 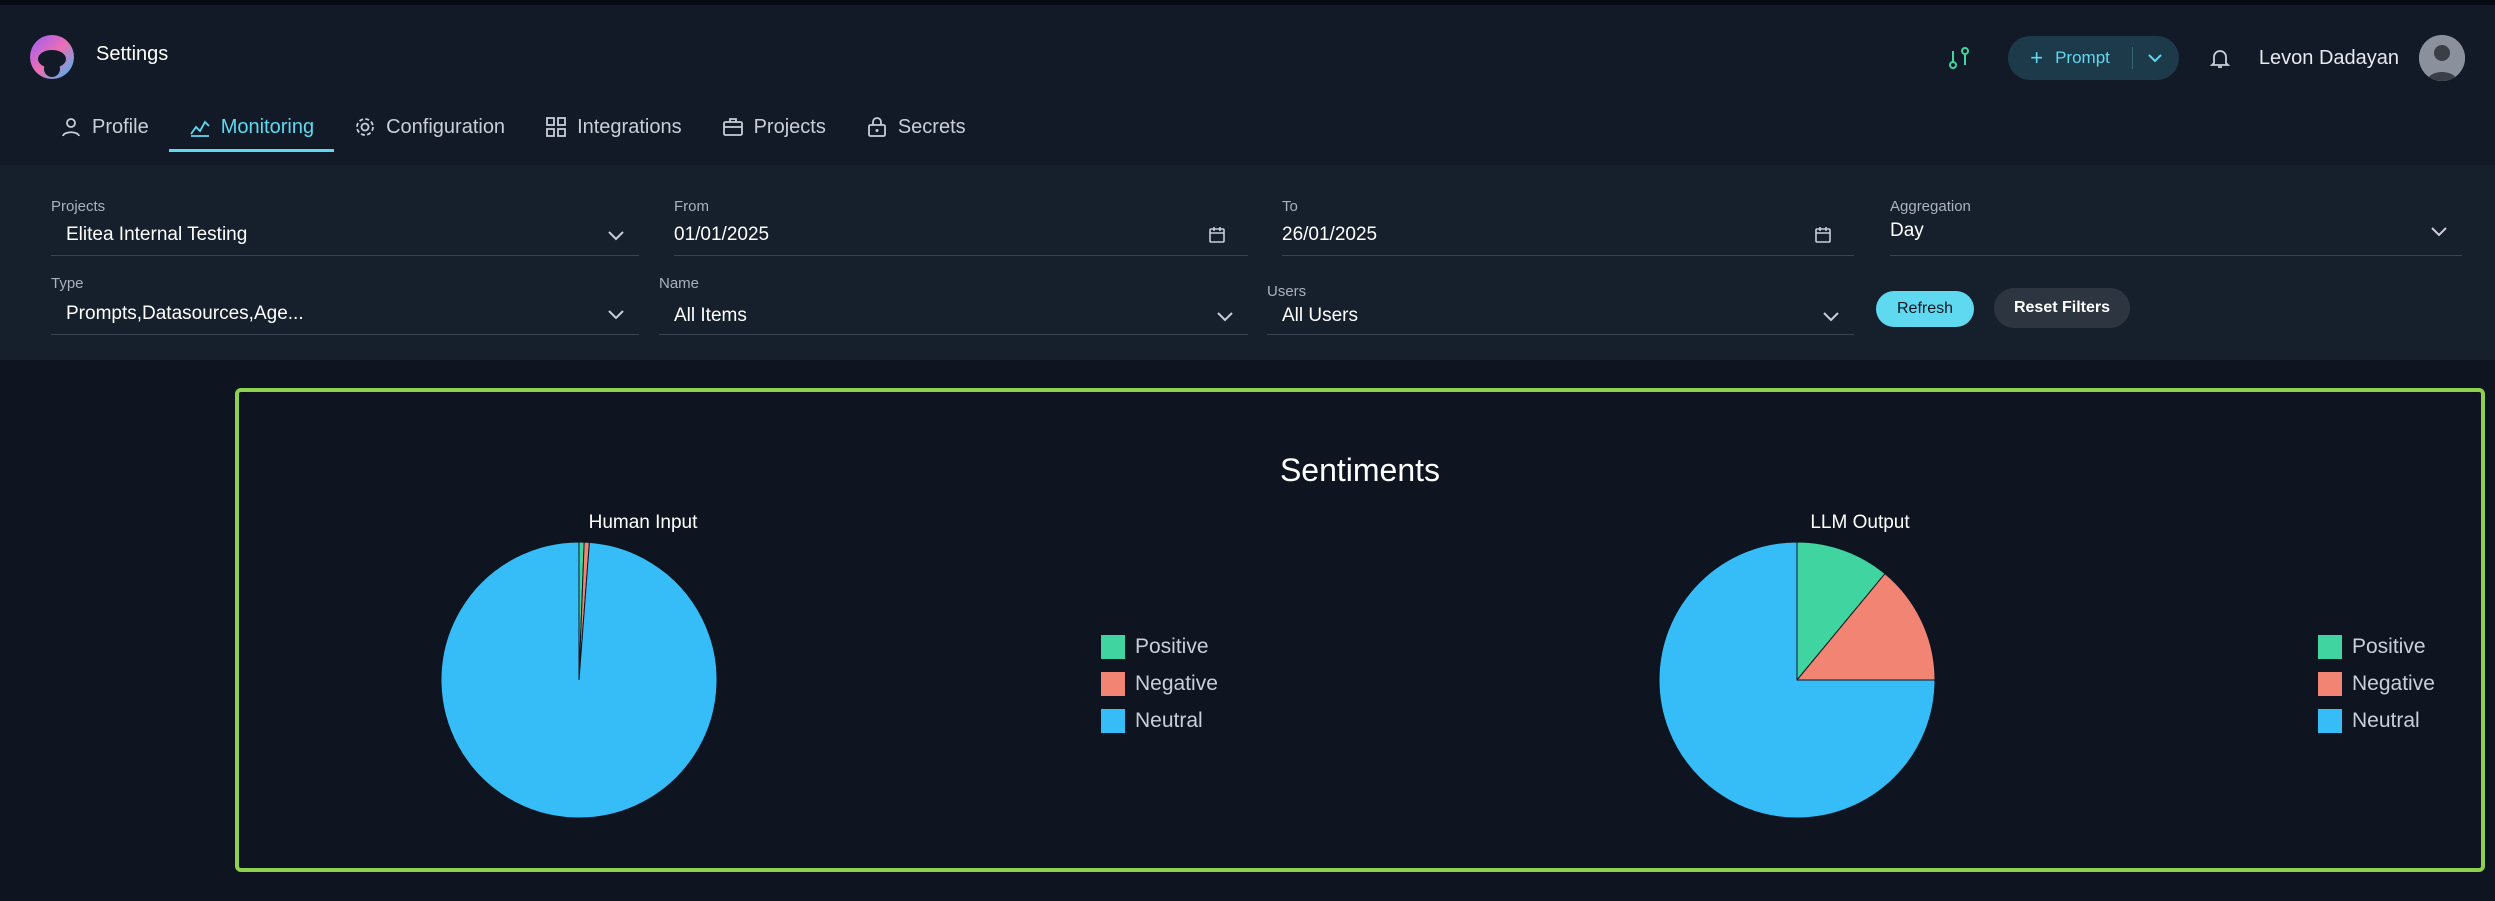 What do you see at coordinates (1560, 309) in the screenshot?
I see `users-select: Users All Users` at bounding box center [1560, 309].